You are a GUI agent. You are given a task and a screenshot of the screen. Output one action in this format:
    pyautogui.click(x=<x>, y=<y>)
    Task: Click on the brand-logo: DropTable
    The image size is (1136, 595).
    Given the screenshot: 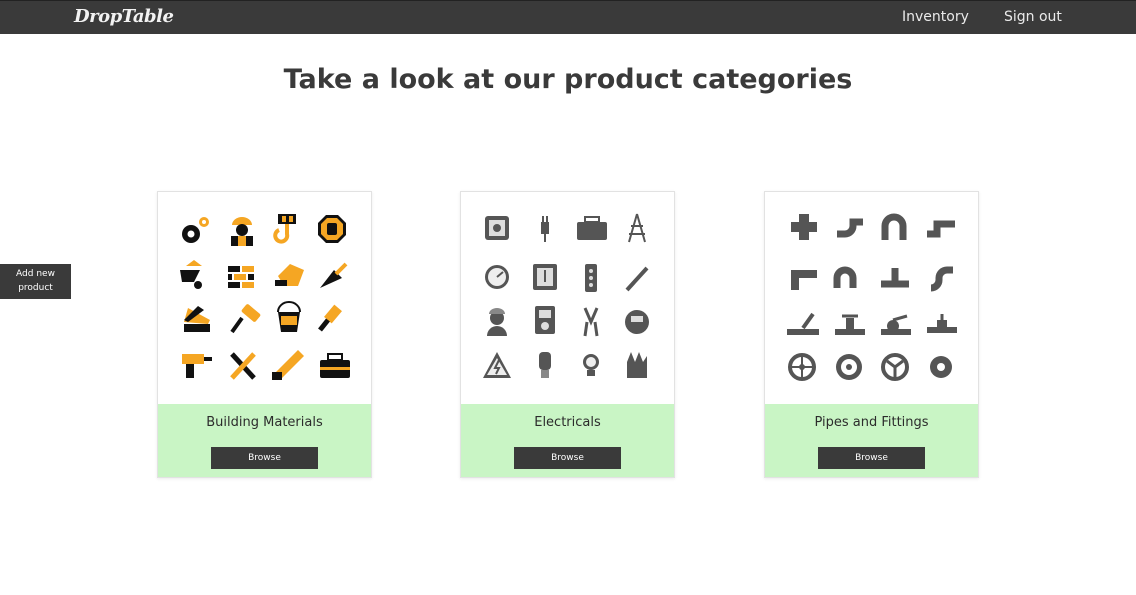 What is the action you would take?
    pyautogui.click(x=124, y=16)
    